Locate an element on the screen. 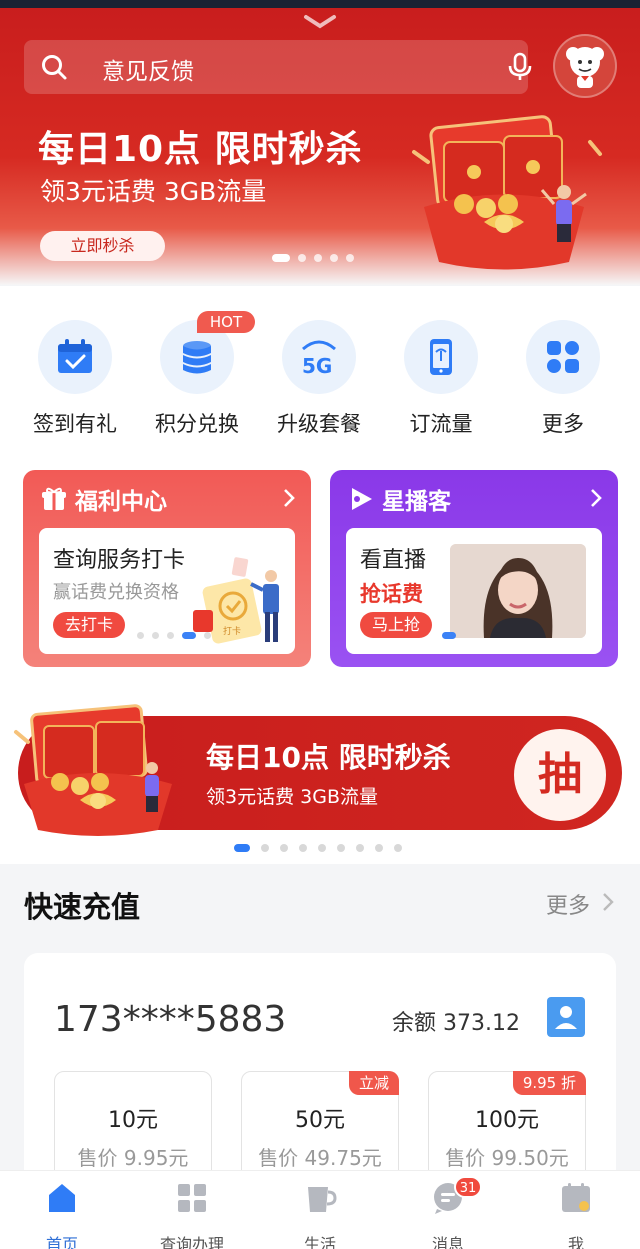 Image resolution: width=640 pixels, height=1249 pixels. lottery-button: 抽 is located at coordinates (560, 775).